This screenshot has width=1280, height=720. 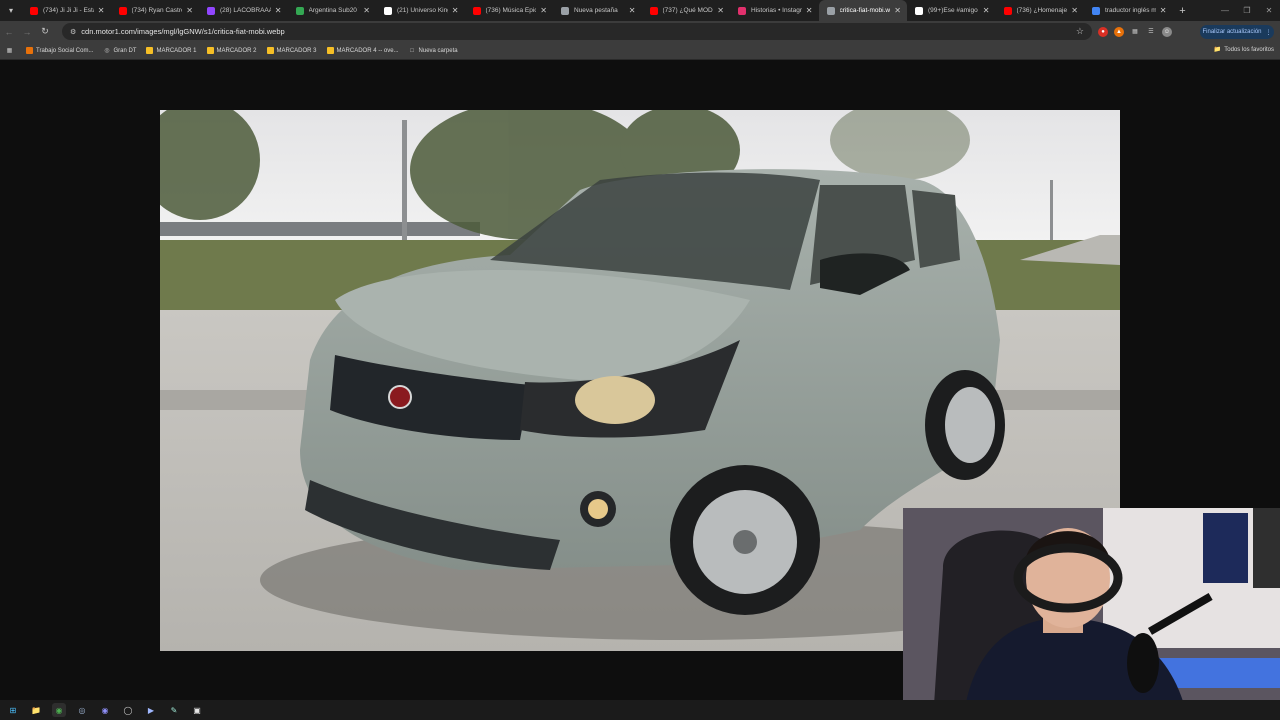 I want to click on bookmark-label: MARCADOR 3, so click(x=296, y=50).